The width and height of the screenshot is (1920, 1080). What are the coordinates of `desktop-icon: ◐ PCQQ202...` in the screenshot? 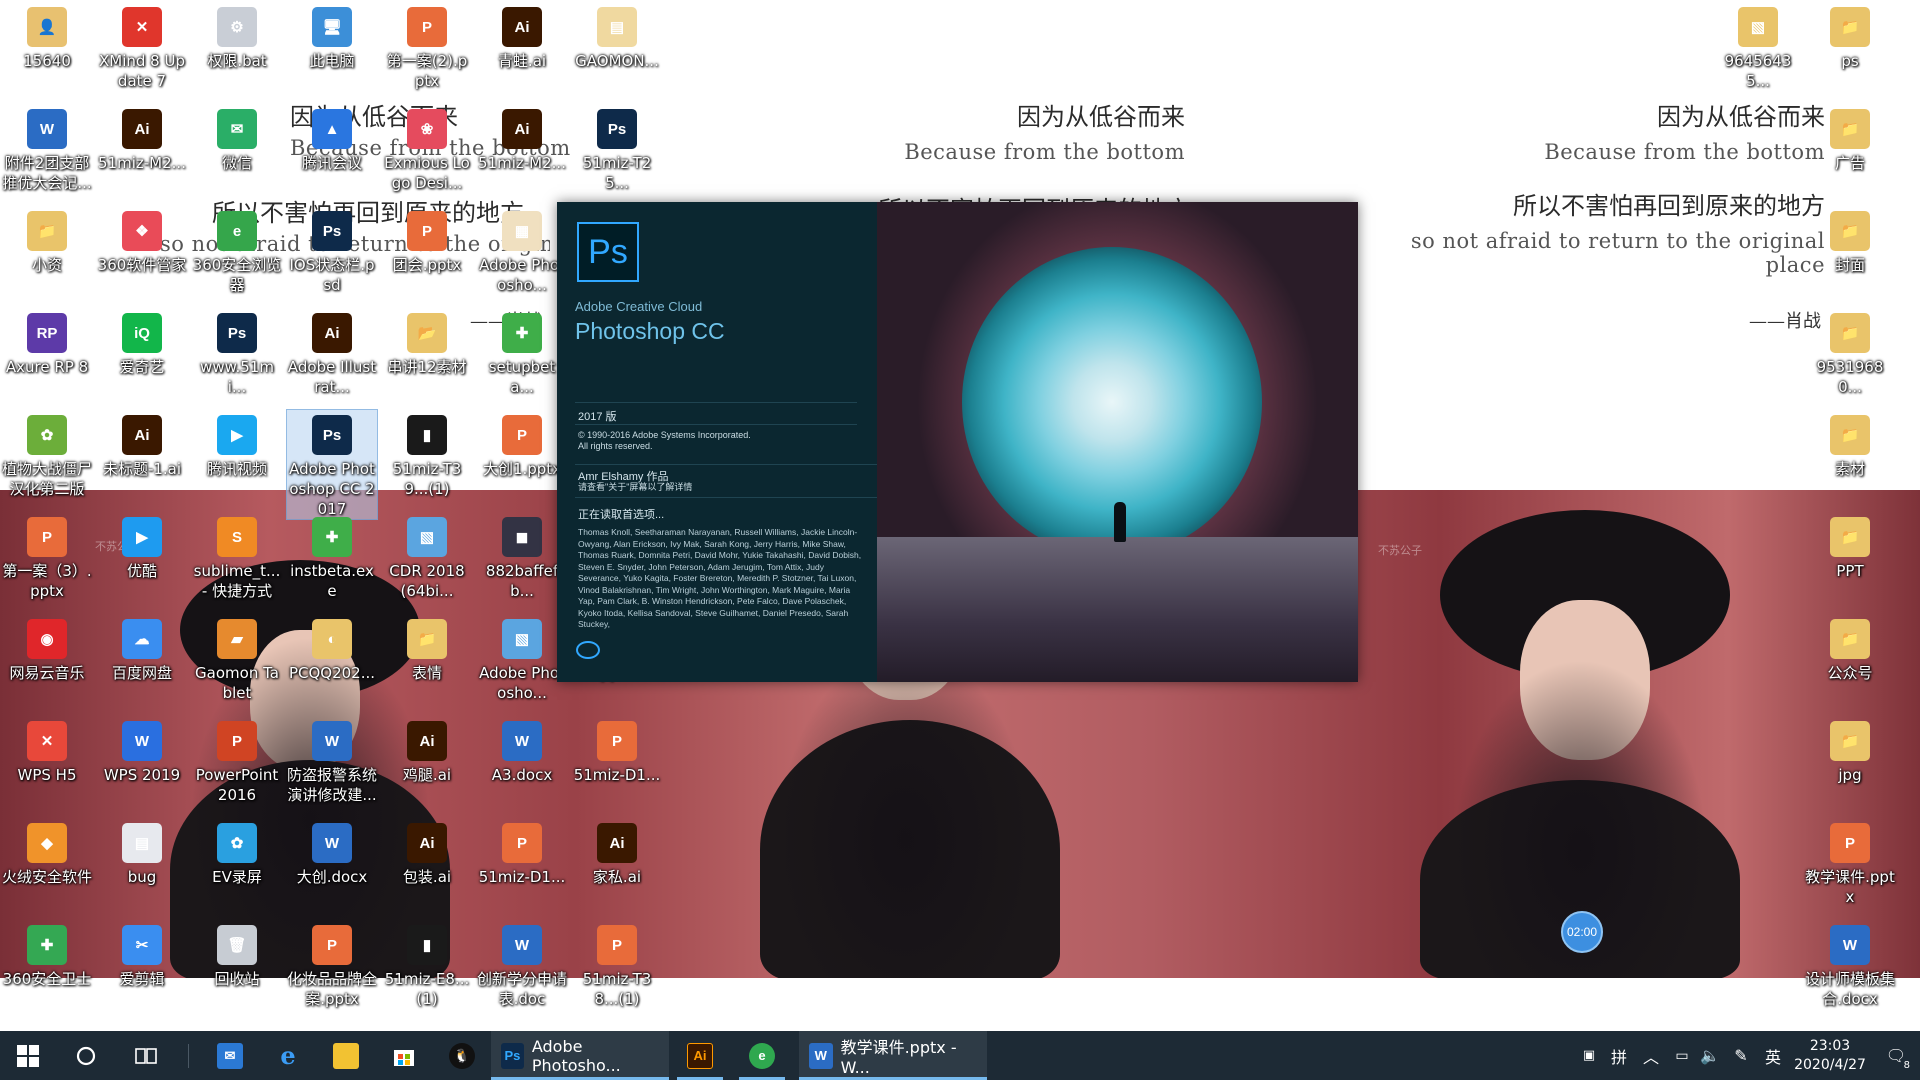 It's located at (332, 648).